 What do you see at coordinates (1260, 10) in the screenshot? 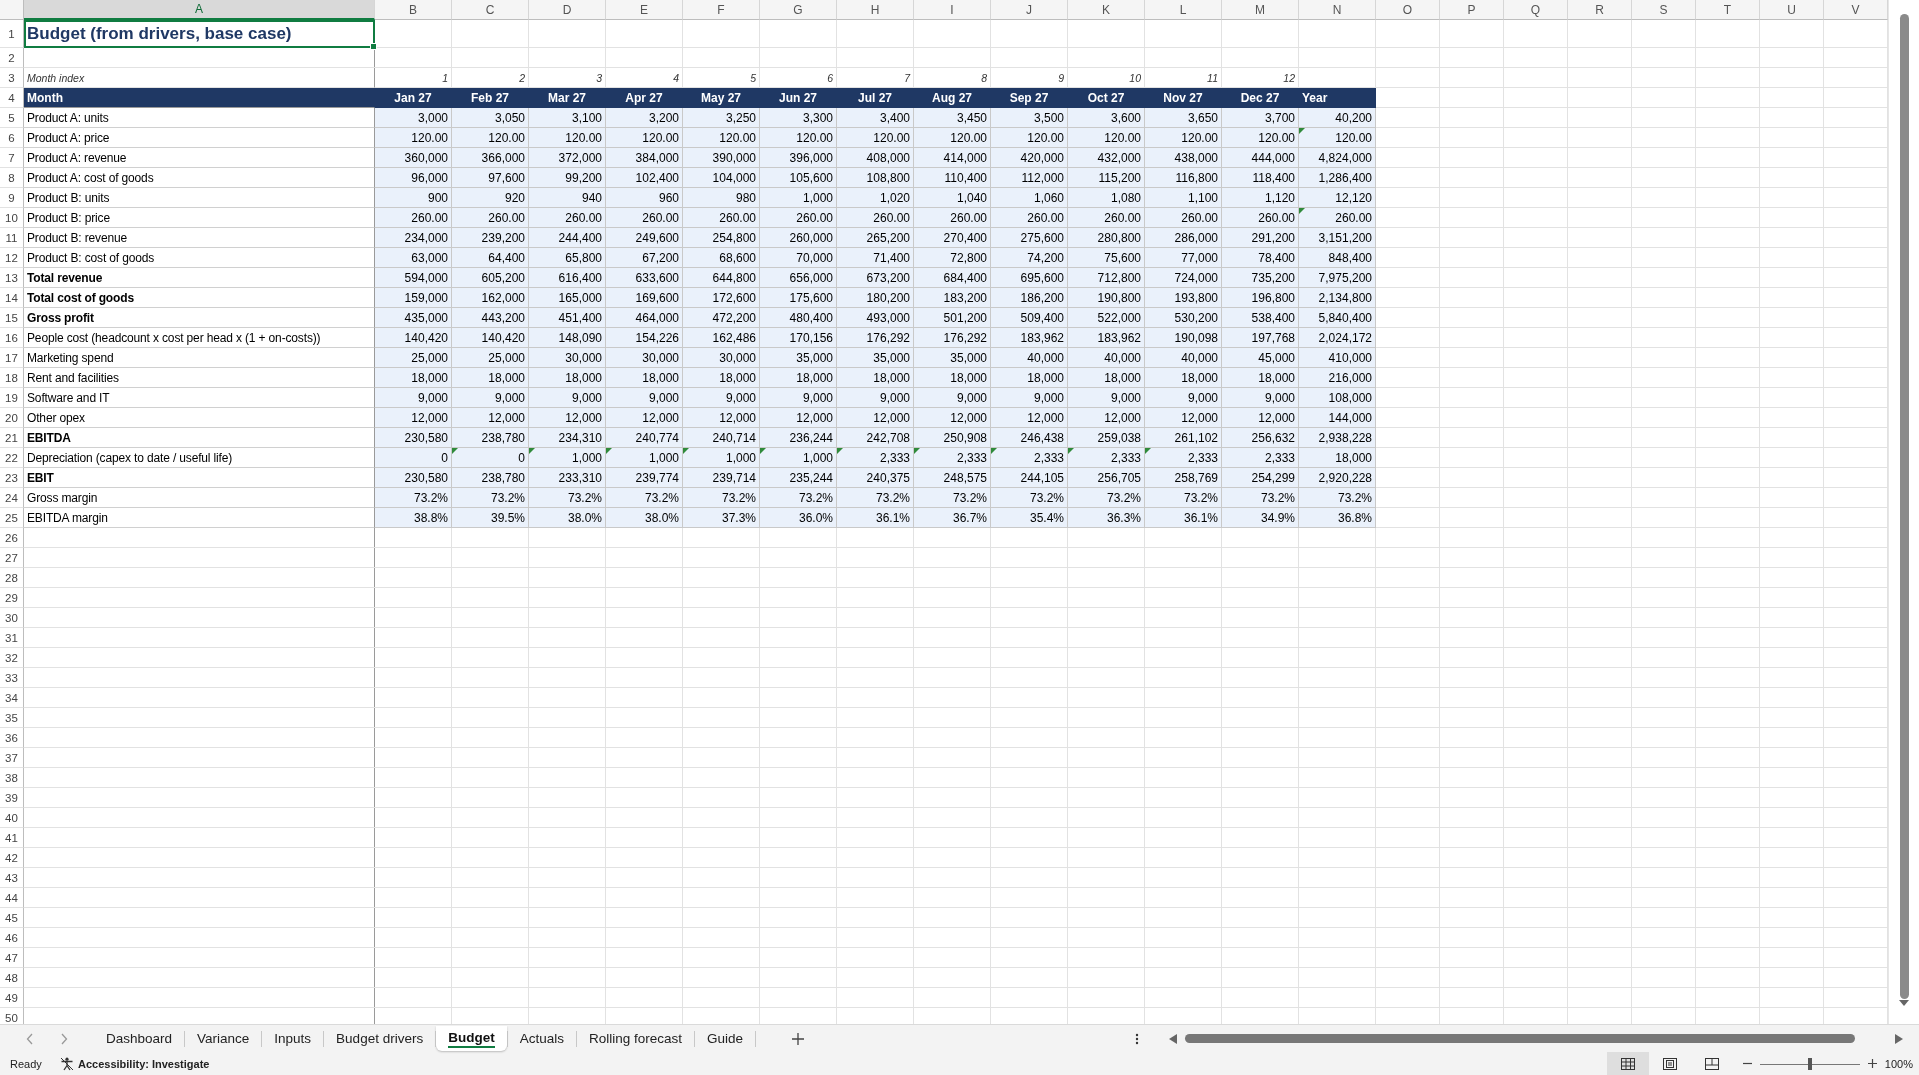
I see `column-header: M` at bounding box center [1260, 10].